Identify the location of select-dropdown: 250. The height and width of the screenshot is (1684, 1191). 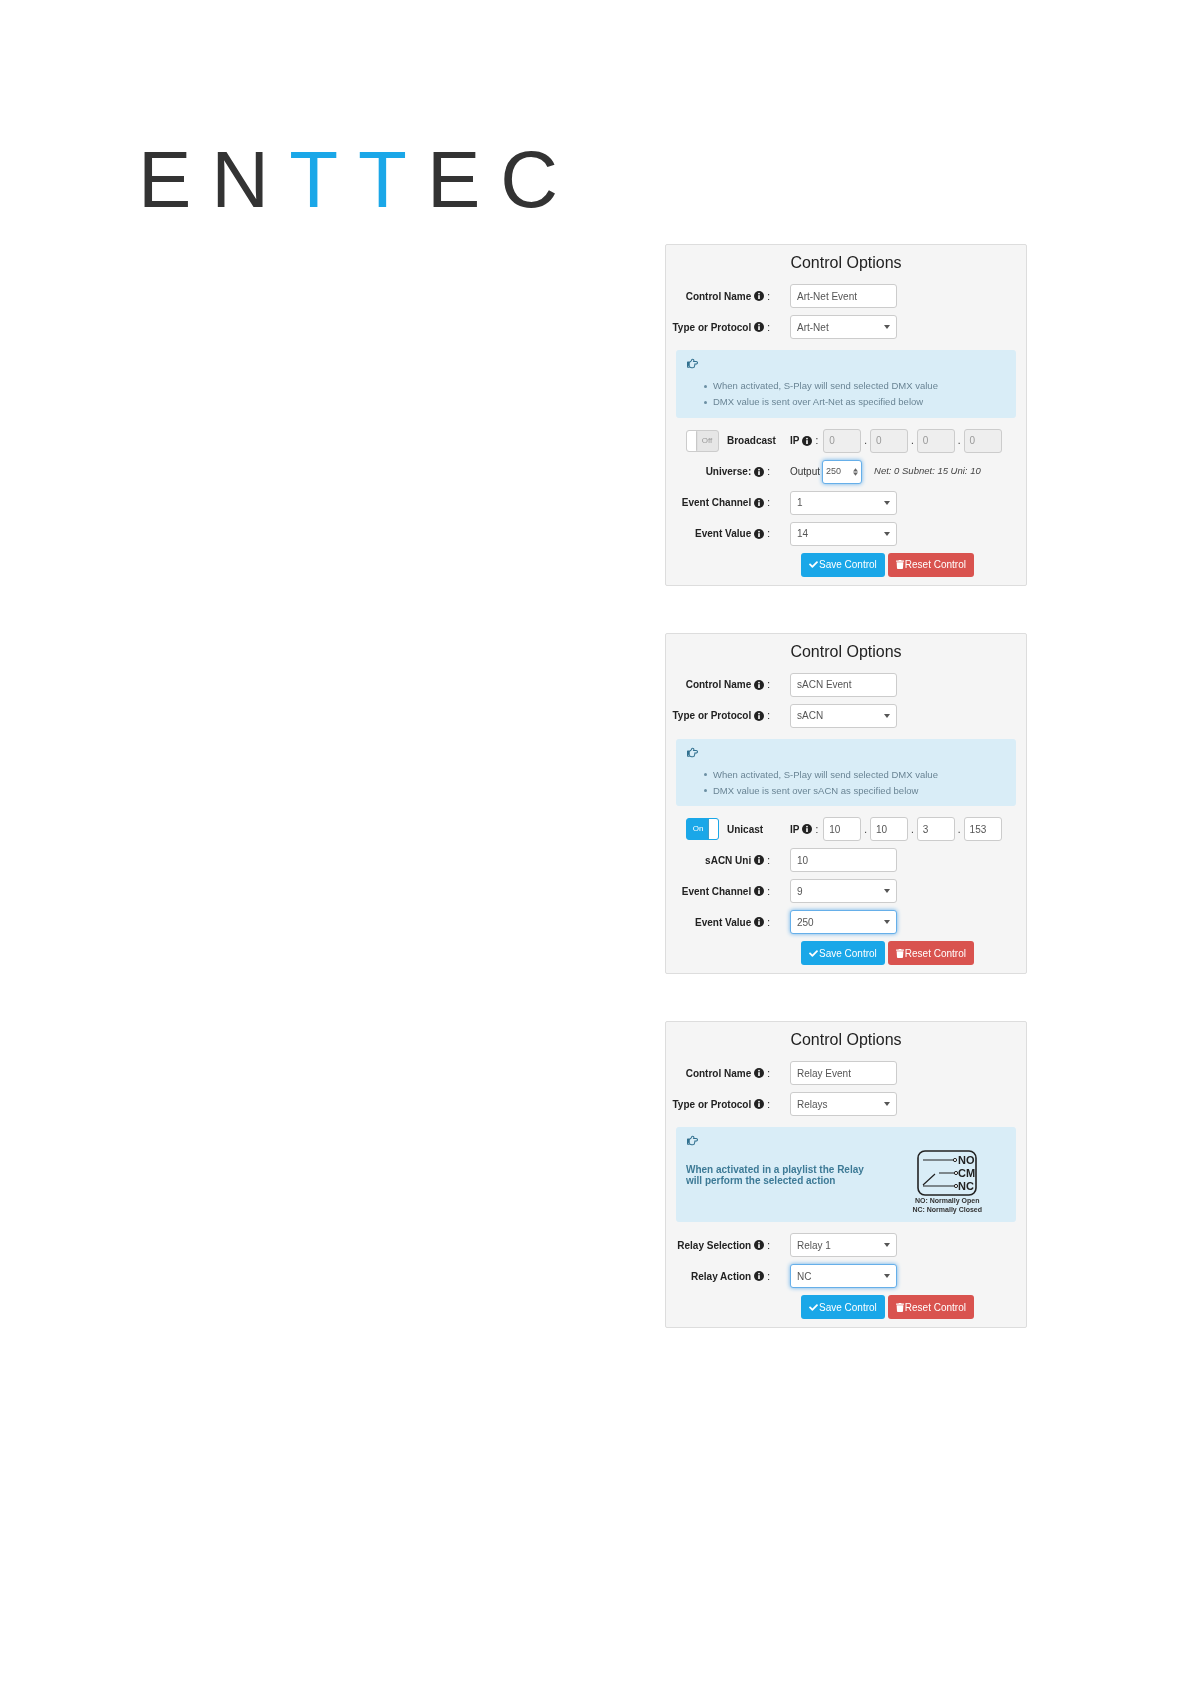
(843, 922).